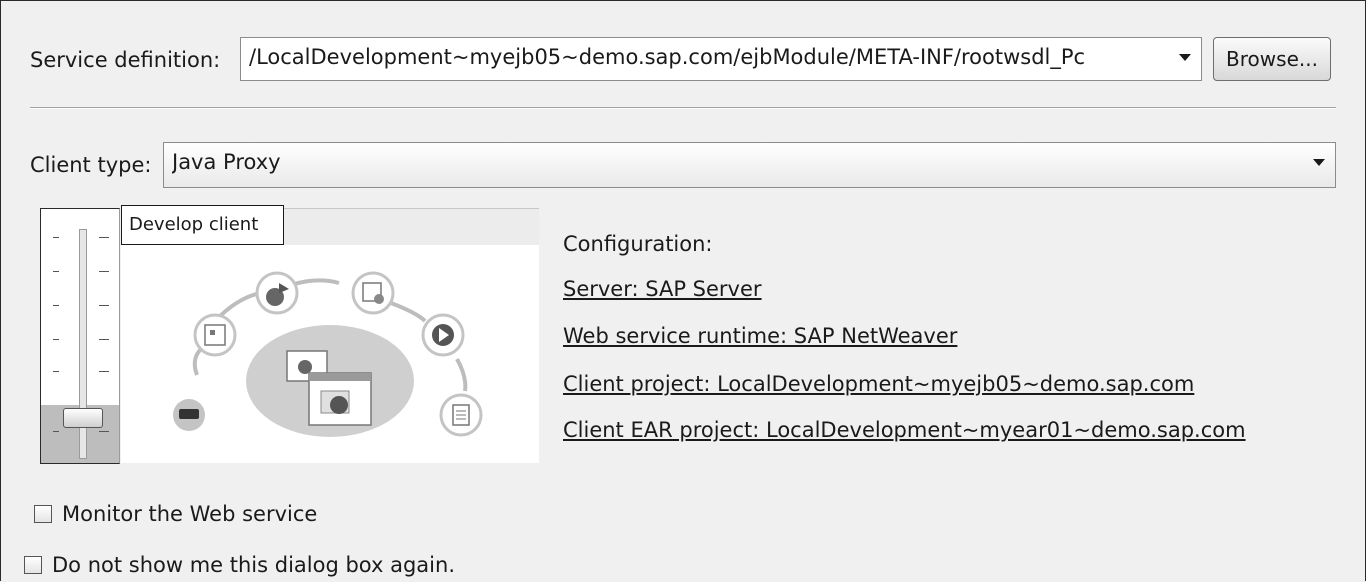 This screenshot has height=582, width=1366. I want to click on slider-thumb, so click(83, 418).